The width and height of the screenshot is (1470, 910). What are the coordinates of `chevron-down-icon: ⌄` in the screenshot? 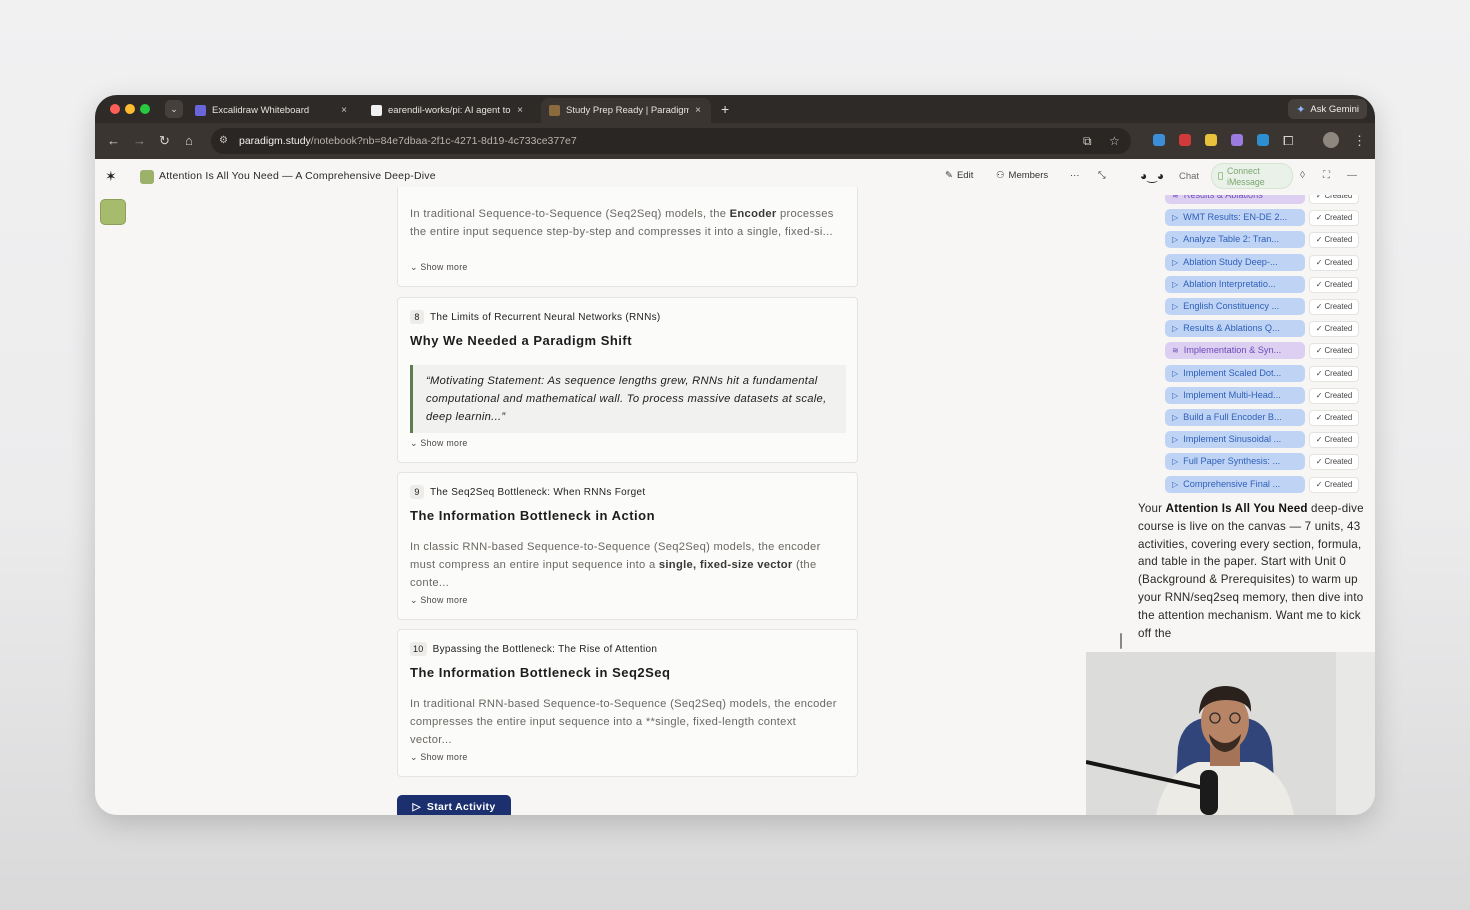 It's located at (415, 600).